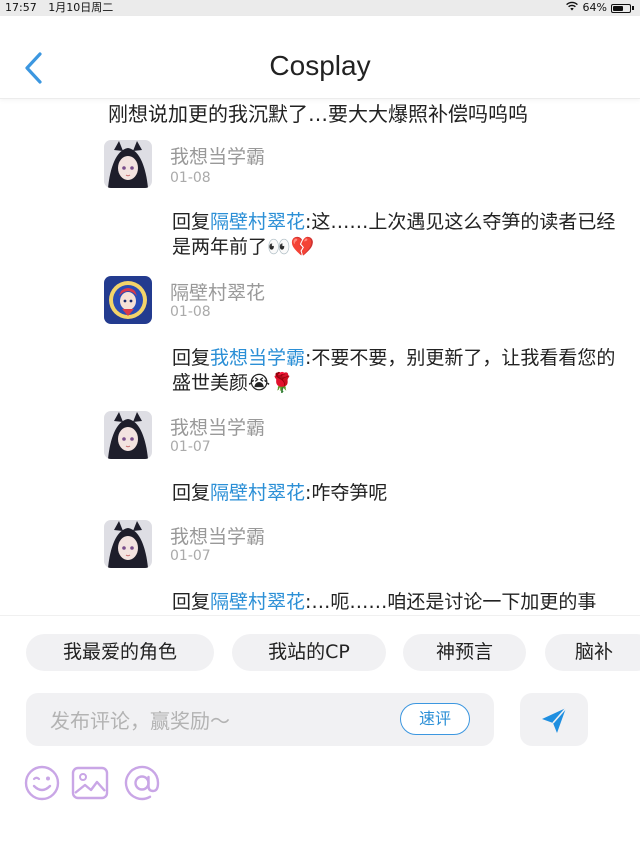 The width and height of the screenshot is (640, 854). What do you see at coordinates (621, 8) in the screenshot?
I see `battery-icon` at bounding box center [621, 8].